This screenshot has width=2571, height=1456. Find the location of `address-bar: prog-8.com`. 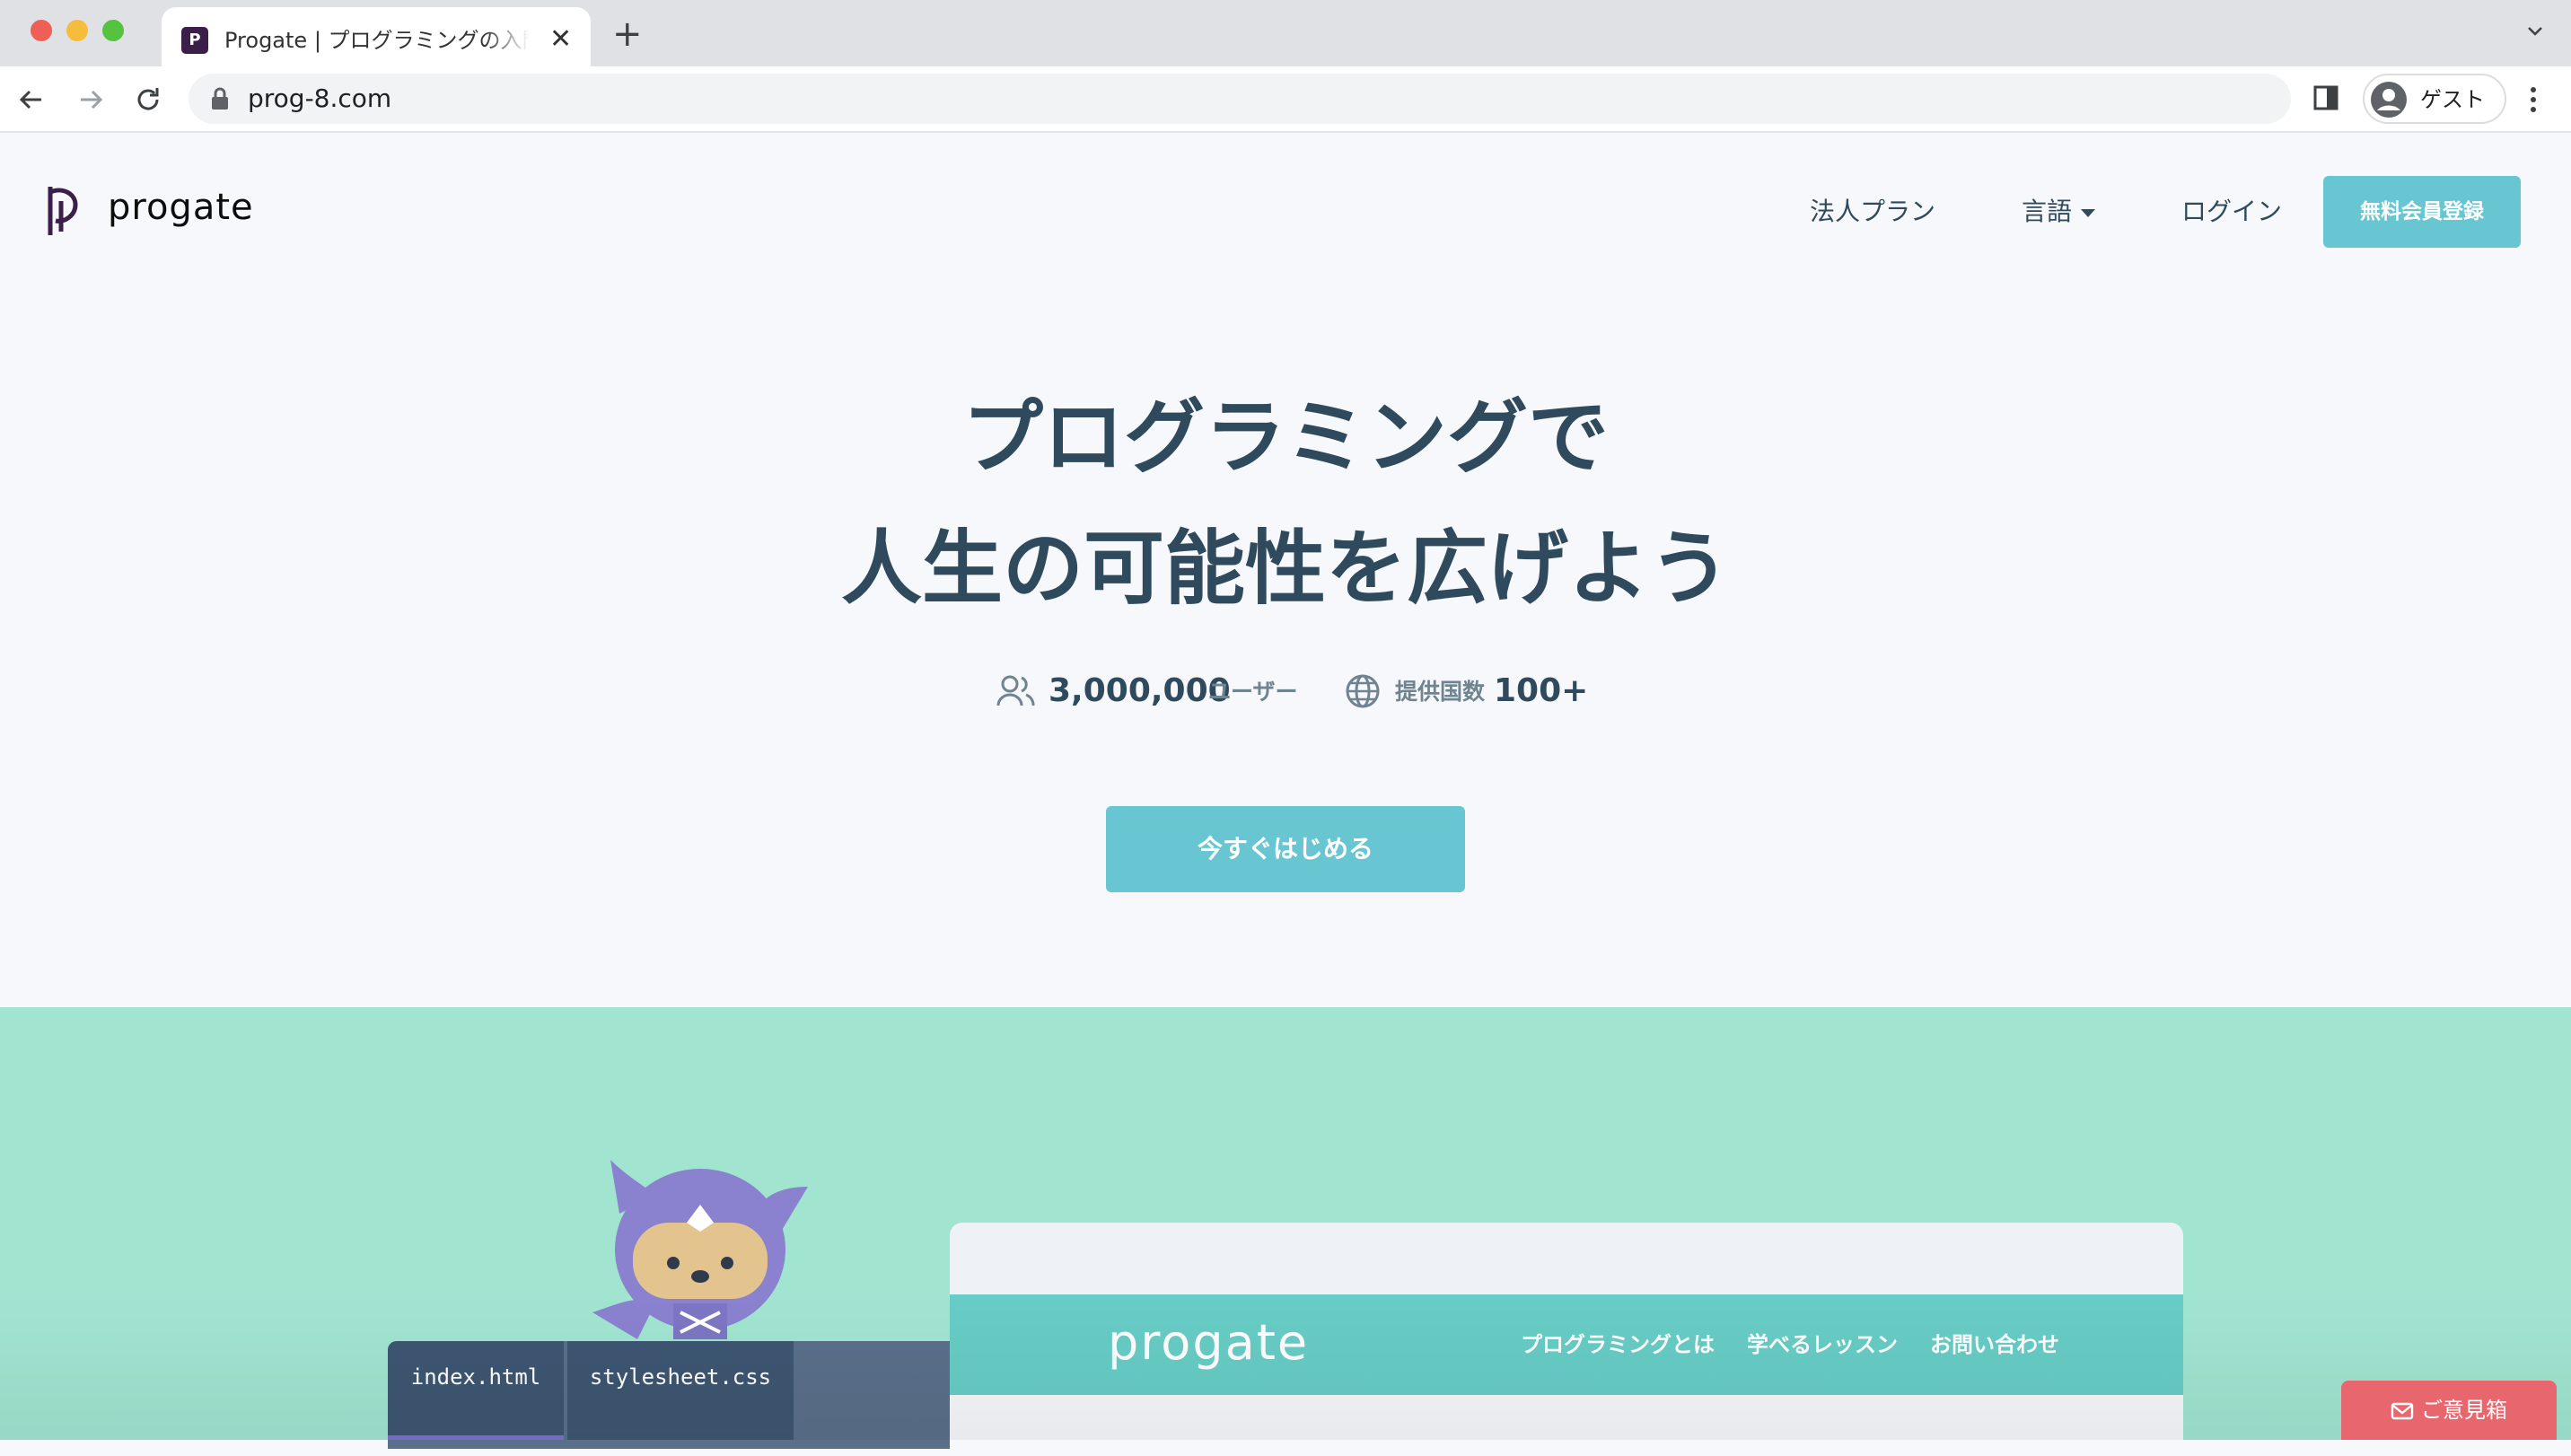

address-bar: prog-8.com is located at coordinates (1240, 99).